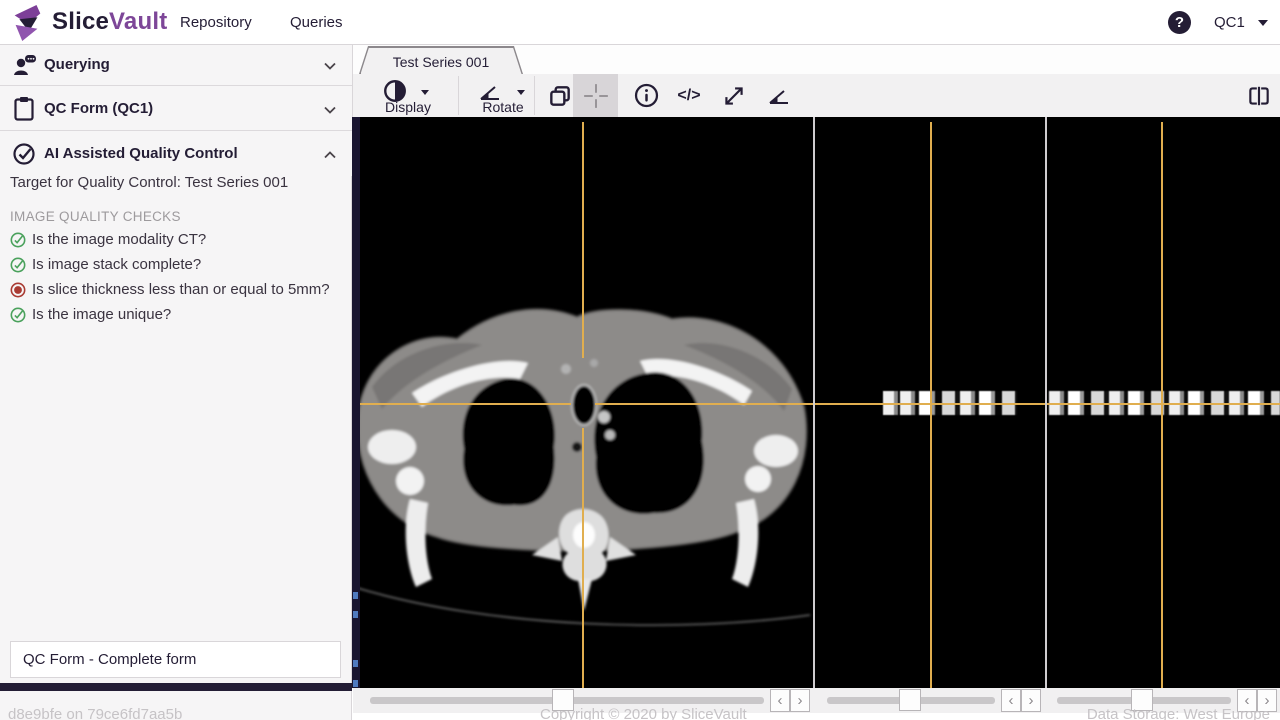 This screenshot has width=1280, height=720. Describe the element at coordinates (138, 21) in the screenshot. I see `brand-vault: Vault` at that location.